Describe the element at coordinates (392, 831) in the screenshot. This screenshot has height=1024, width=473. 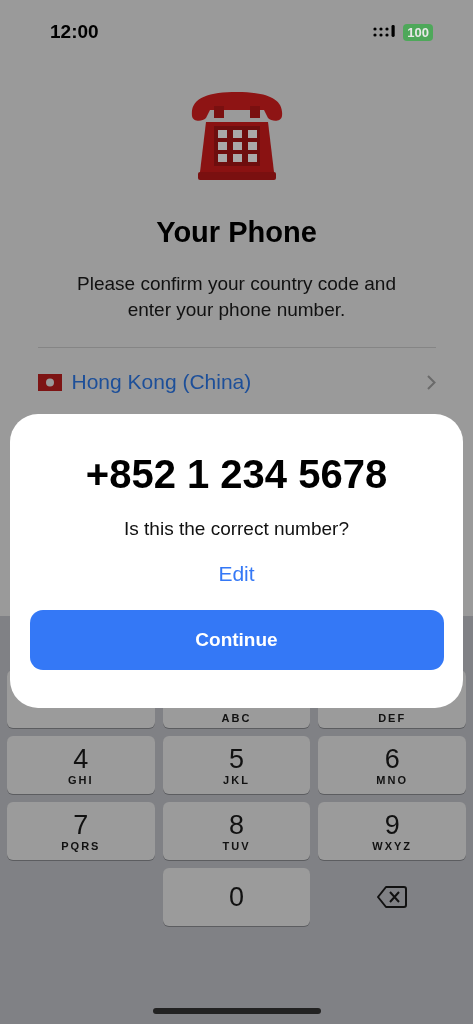
I see `keypad-key: 9 WXYZ` at that location.